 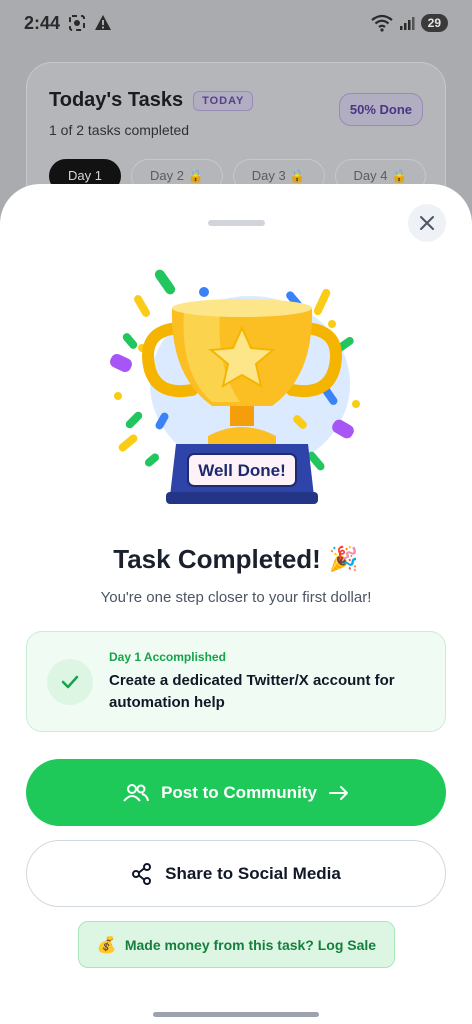 I want to click on check-icon, so click(x=70, y=681).